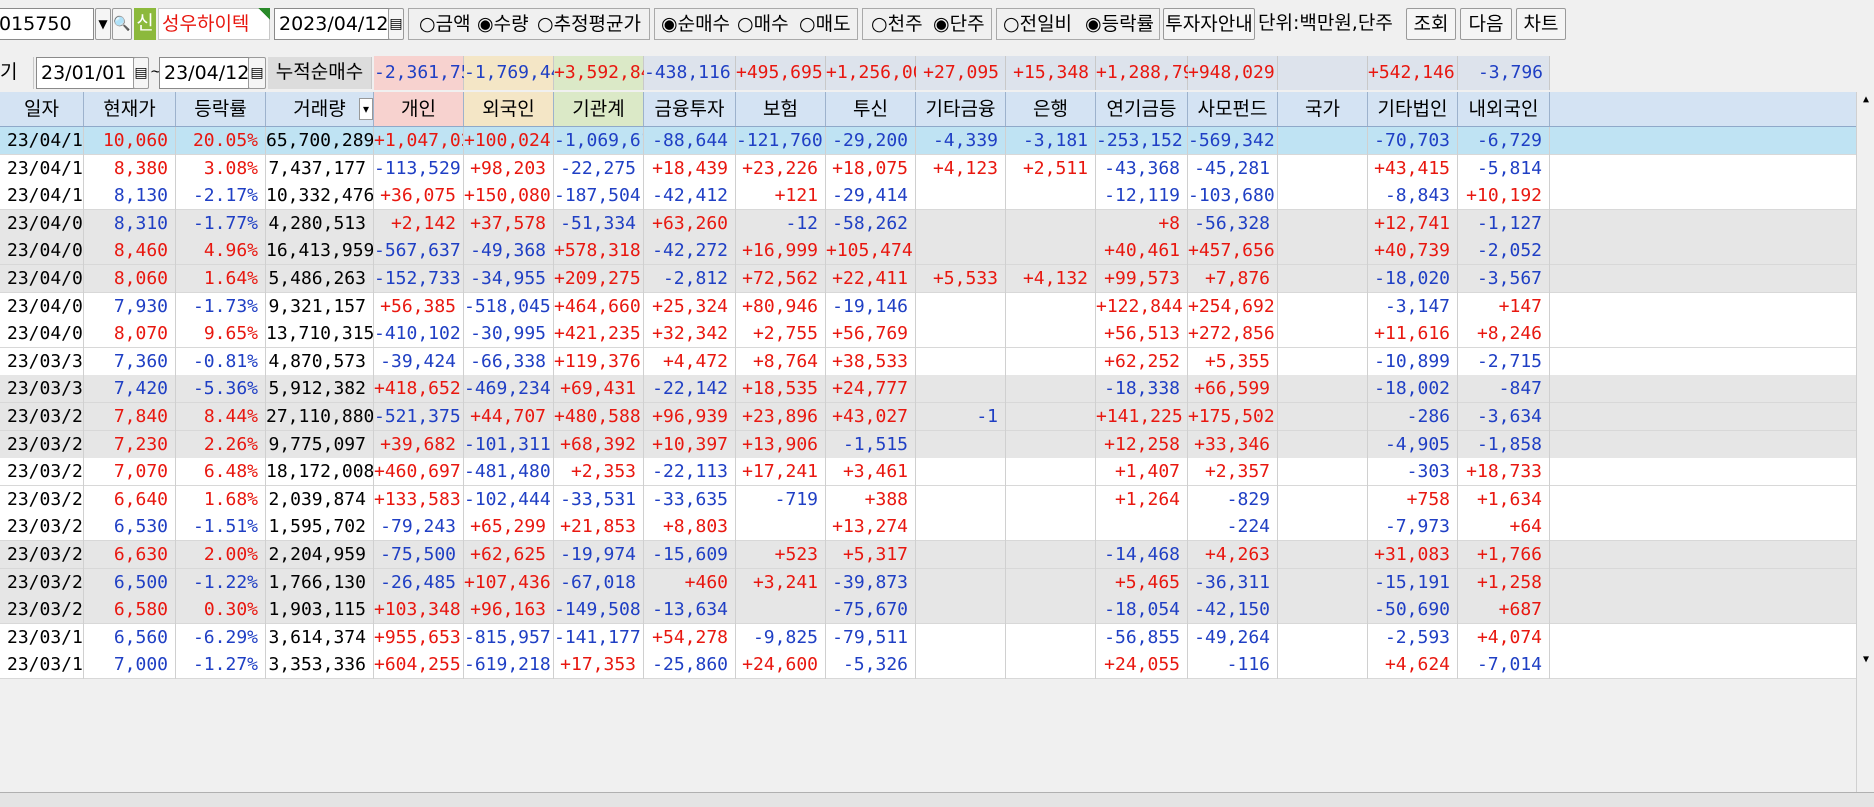 The height and width of the screenshot is (807, 1874). I want to click on header-pension-fund: 연기금등, so click(1142, 109).